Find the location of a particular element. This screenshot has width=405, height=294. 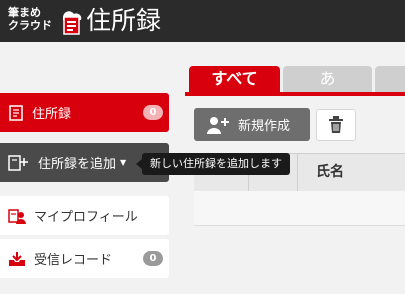

sidebar-item-address-book: 住所録 0 is located at coordinates (84, 112).